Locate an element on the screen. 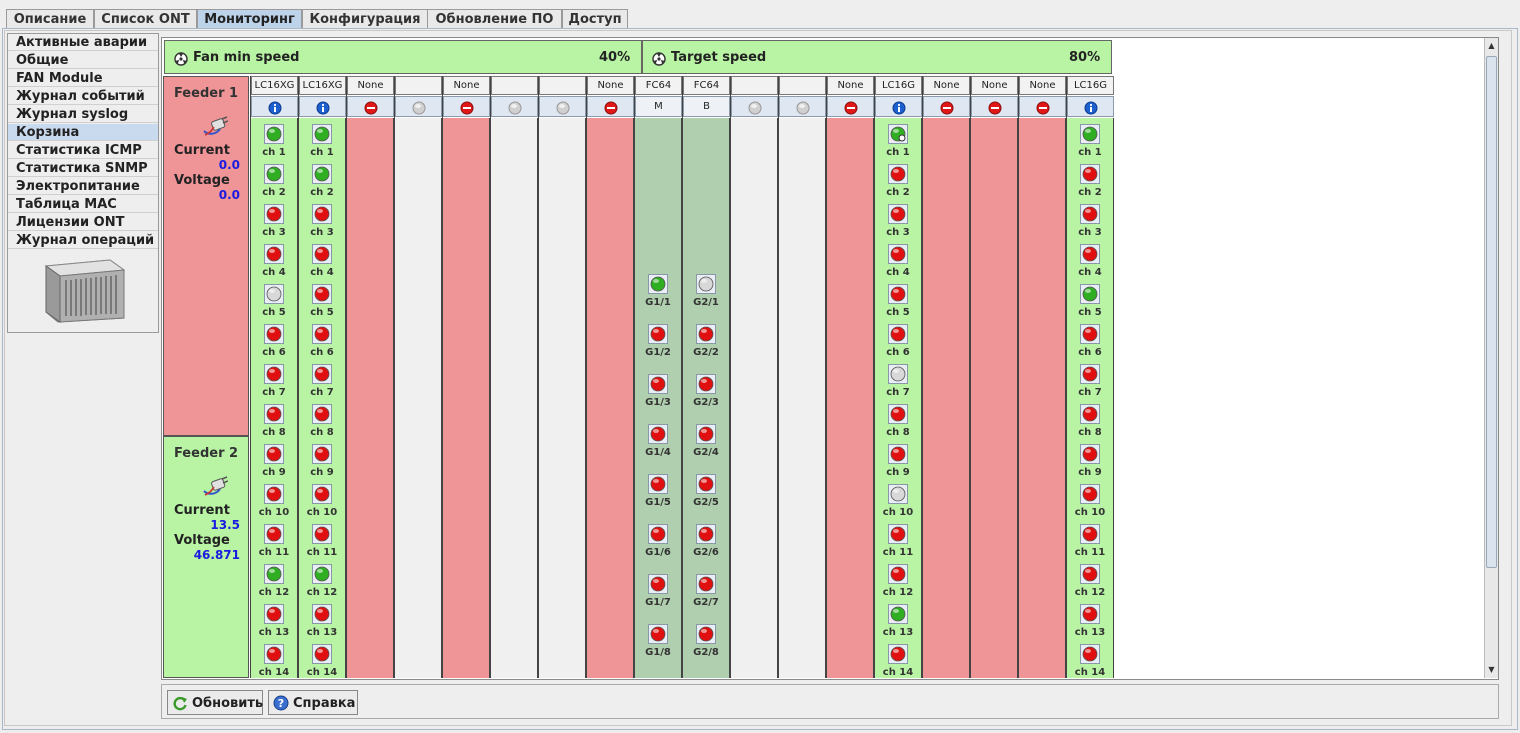 Image resolution: width=1520 pixels, height=733 pixels. scrollbar-thumb is located at coordinates (1491, 312).